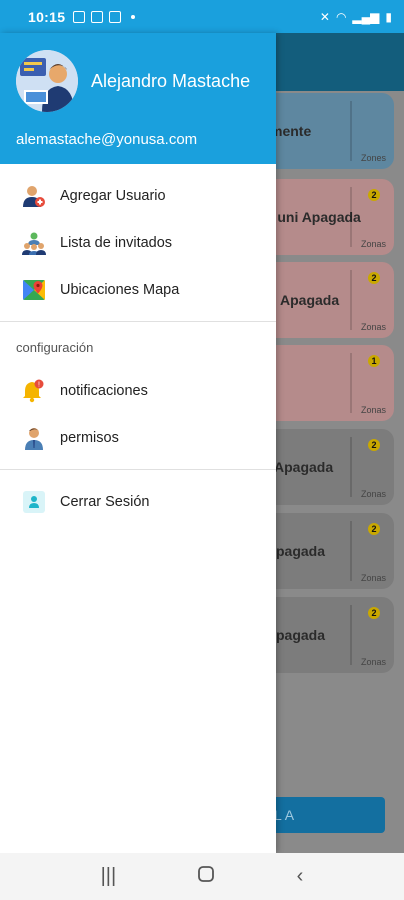 Image resolution: width=404 pixels, height=900 pixels. Describe the element at coordinates (373, 158) in the screenshot. I see `zone-card-zones: Zones` at that location.